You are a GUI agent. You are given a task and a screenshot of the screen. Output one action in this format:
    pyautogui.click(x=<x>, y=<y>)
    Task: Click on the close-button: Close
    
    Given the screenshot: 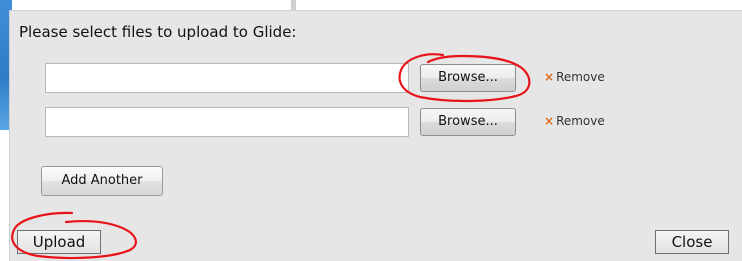 What is the action you would take?
    pyautogui.click(x=692, y=242)
    